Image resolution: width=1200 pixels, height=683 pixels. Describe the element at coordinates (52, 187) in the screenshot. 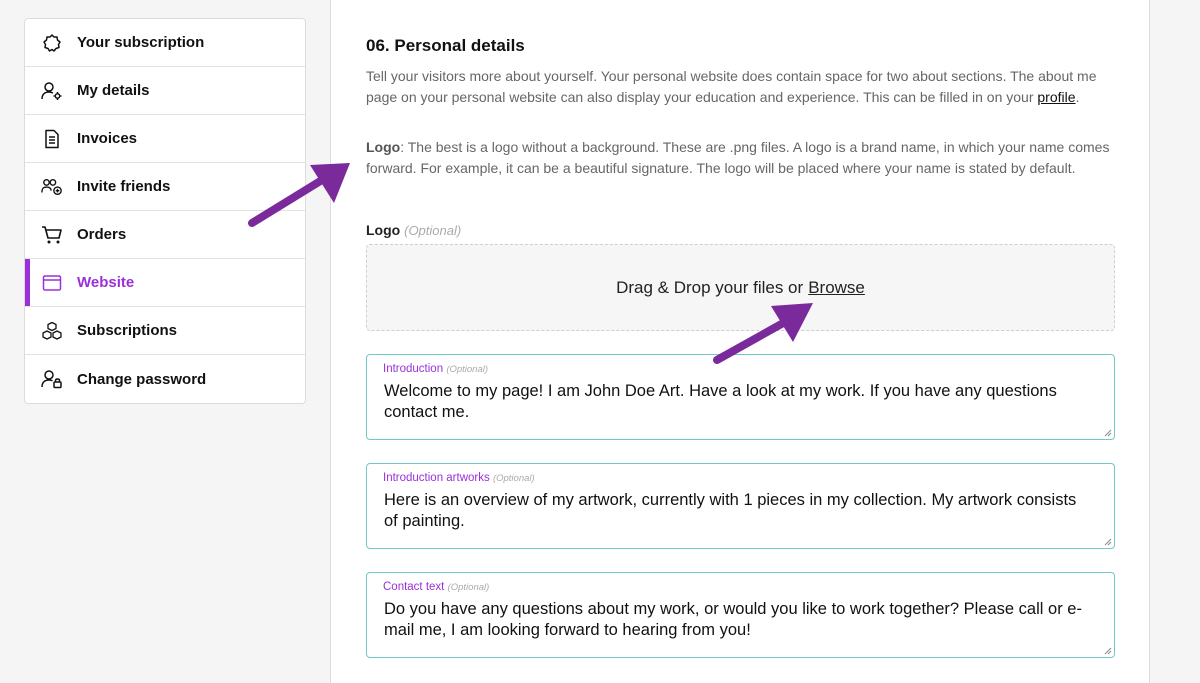

I see `users-plus-icon` at that location.